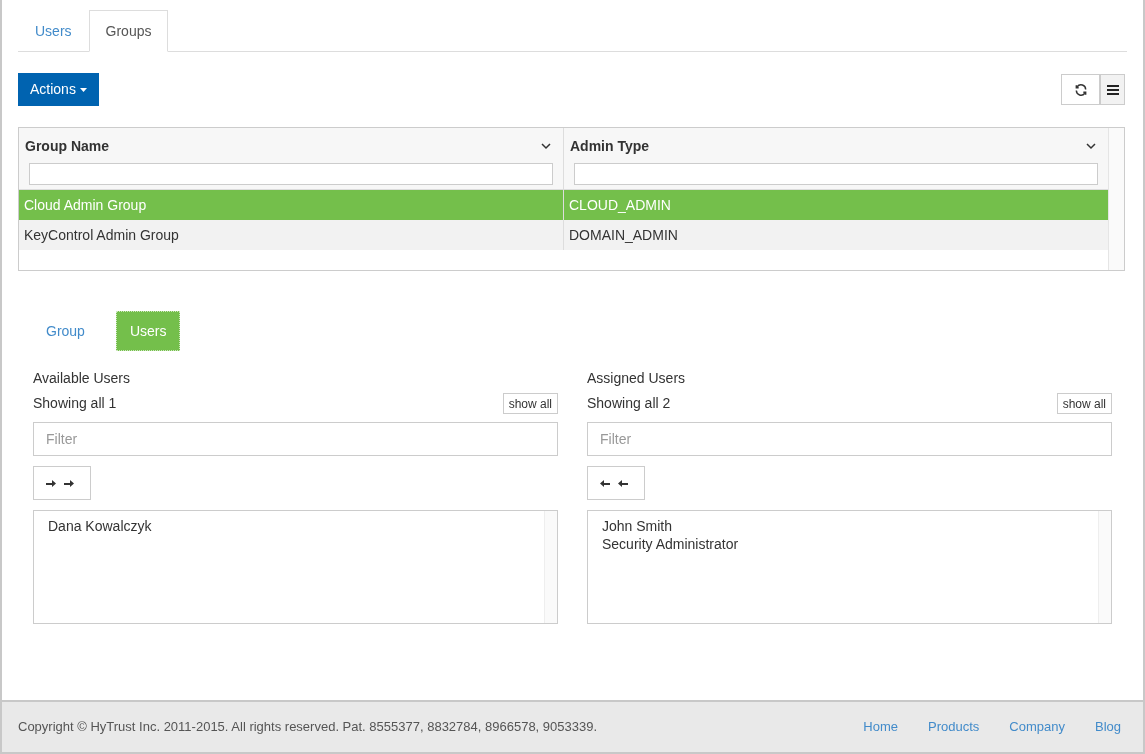  Describe the element at coordinates (670, 544) in the screenshot. I see `list-item: Security Administrator` at that location.